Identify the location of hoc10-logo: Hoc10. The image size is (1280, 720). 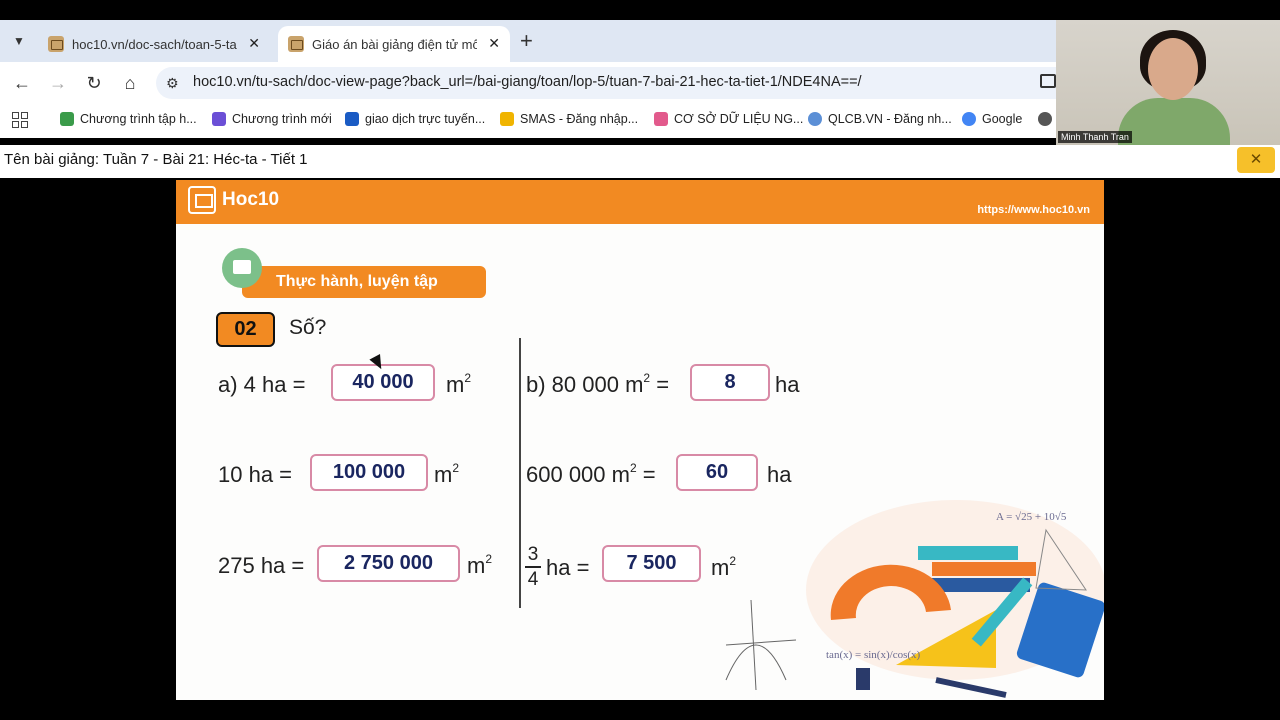
(233, 200).